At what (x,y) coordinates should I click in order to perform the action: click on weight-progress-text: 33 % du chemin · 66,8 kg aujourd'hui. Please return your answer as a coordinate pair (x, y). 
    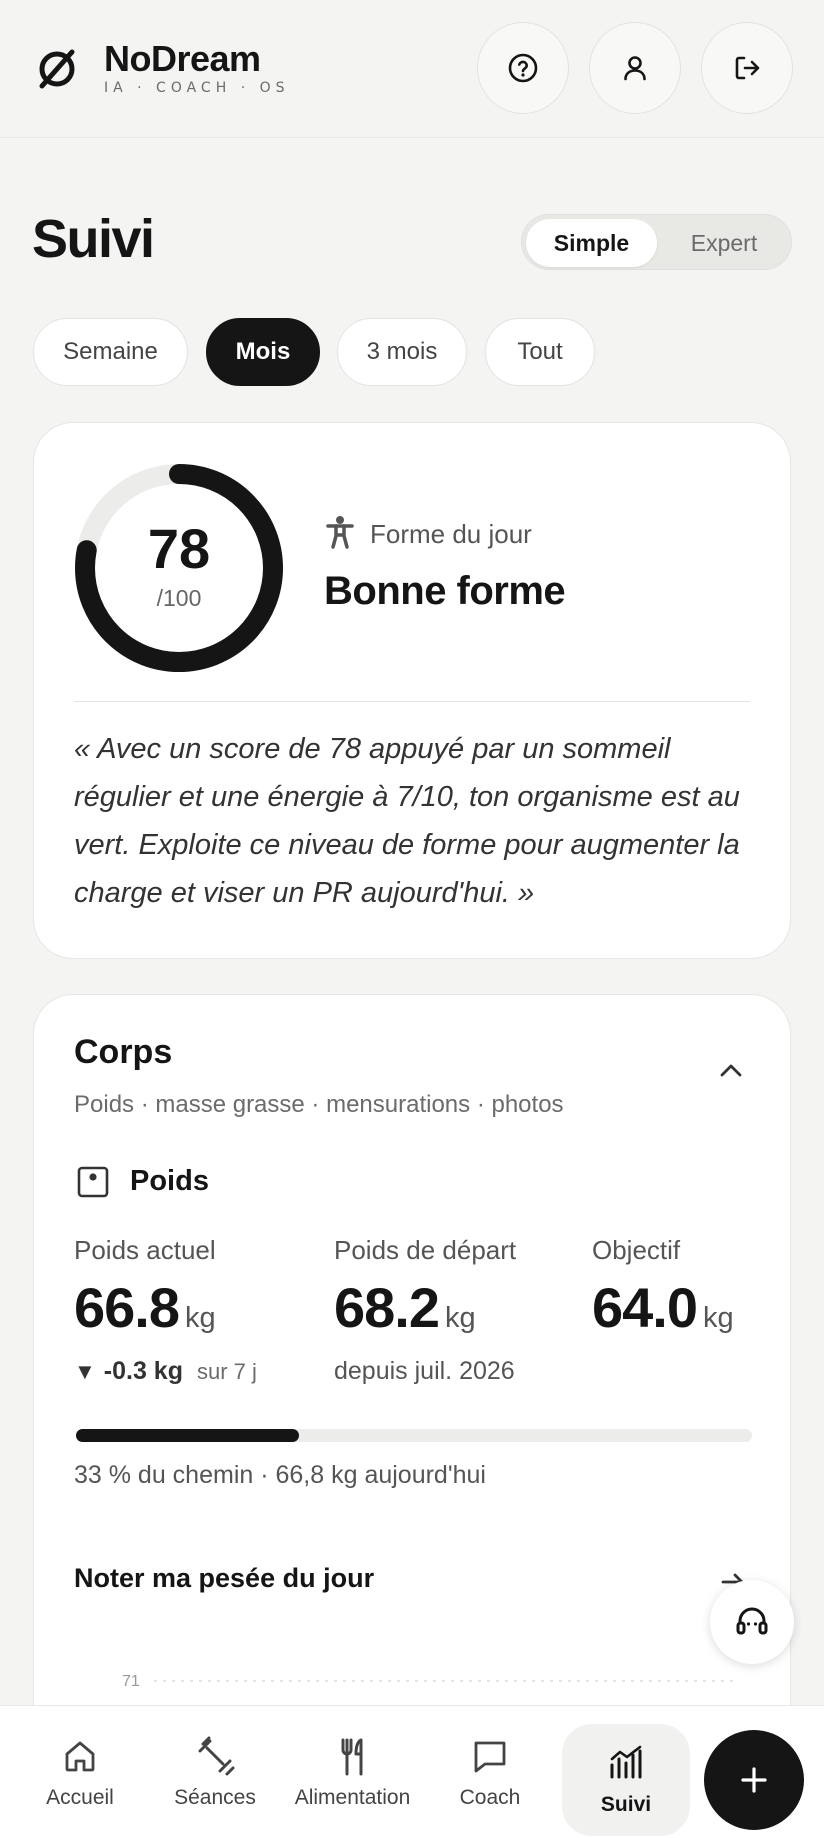
    Looking at the image, I should click on (280, 1475).